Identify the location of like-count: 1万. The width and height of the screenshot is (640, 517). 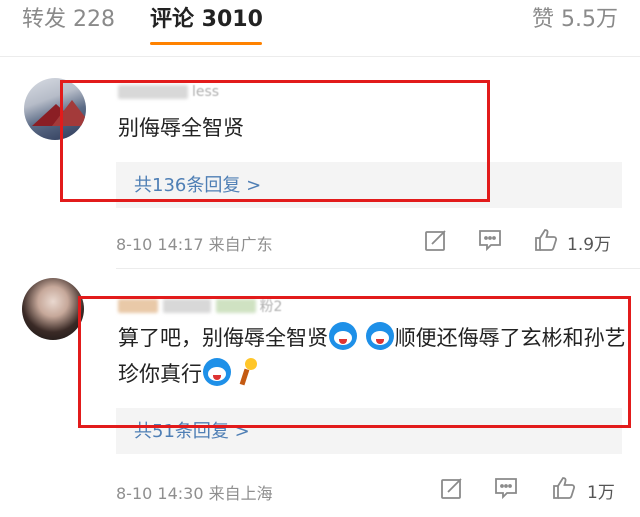
(601, 493).